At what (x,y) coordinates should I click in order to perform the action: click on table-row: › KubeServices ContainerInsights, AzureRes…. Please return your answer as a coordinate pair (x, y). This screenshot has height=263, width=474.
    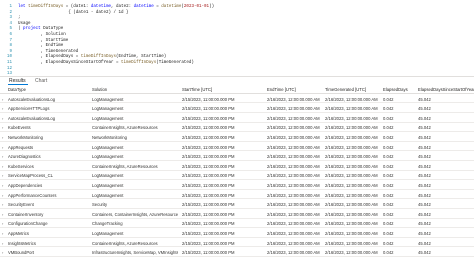
    Looking at the image, I should click on (237, 166).